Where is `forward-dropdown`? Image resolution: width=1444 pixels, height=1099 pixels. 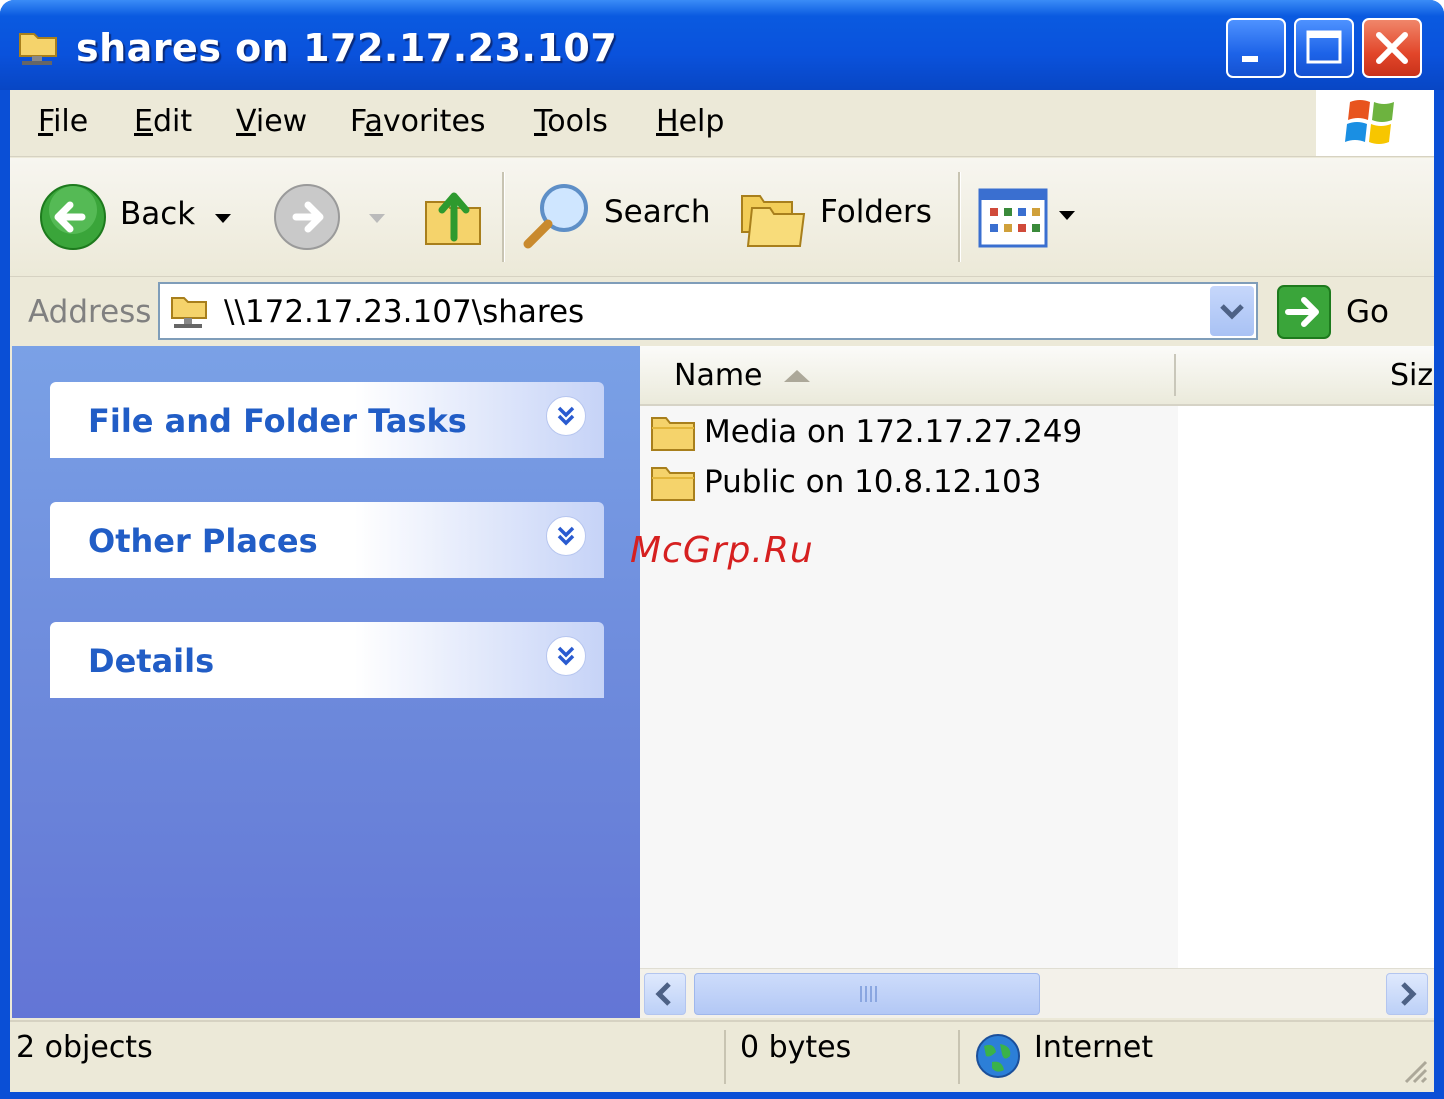 forward-dropdown is located at coordinates (377, 219).